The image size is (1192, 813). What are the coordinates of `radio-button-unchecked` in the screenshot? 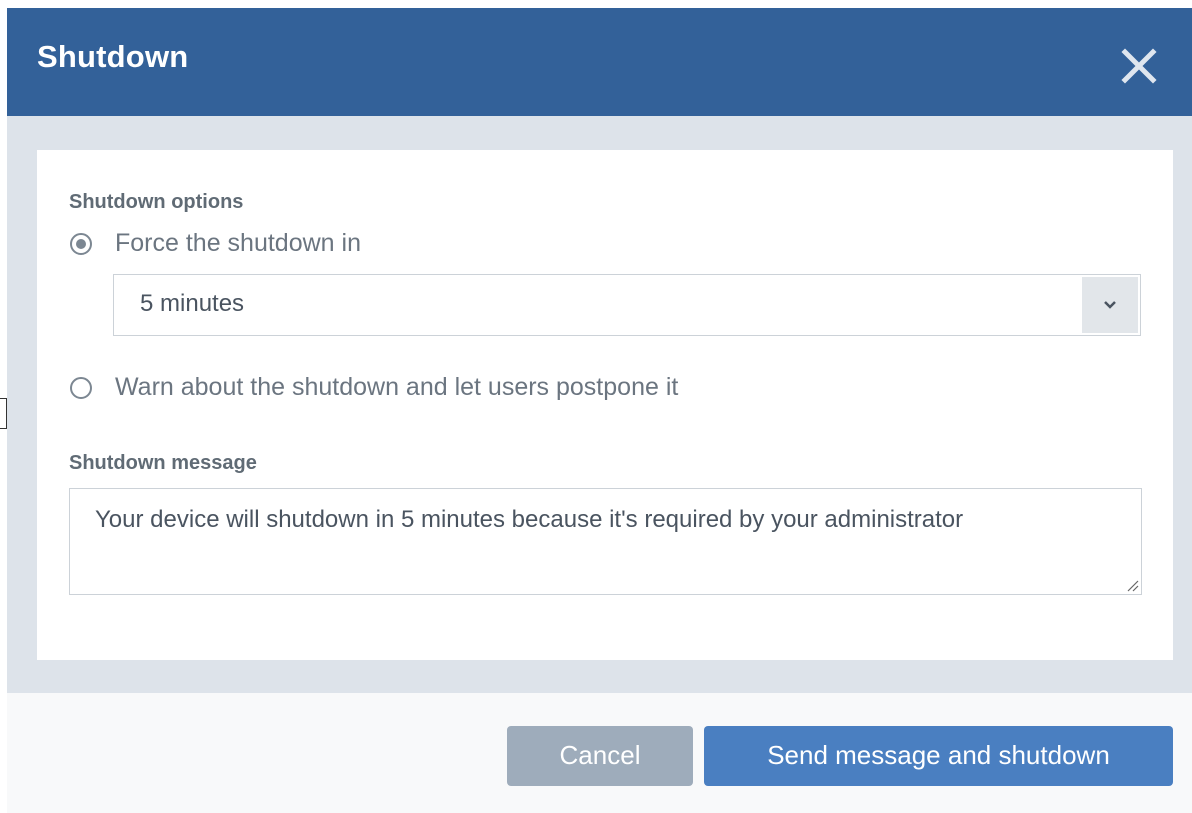 It's located at (81, 387).